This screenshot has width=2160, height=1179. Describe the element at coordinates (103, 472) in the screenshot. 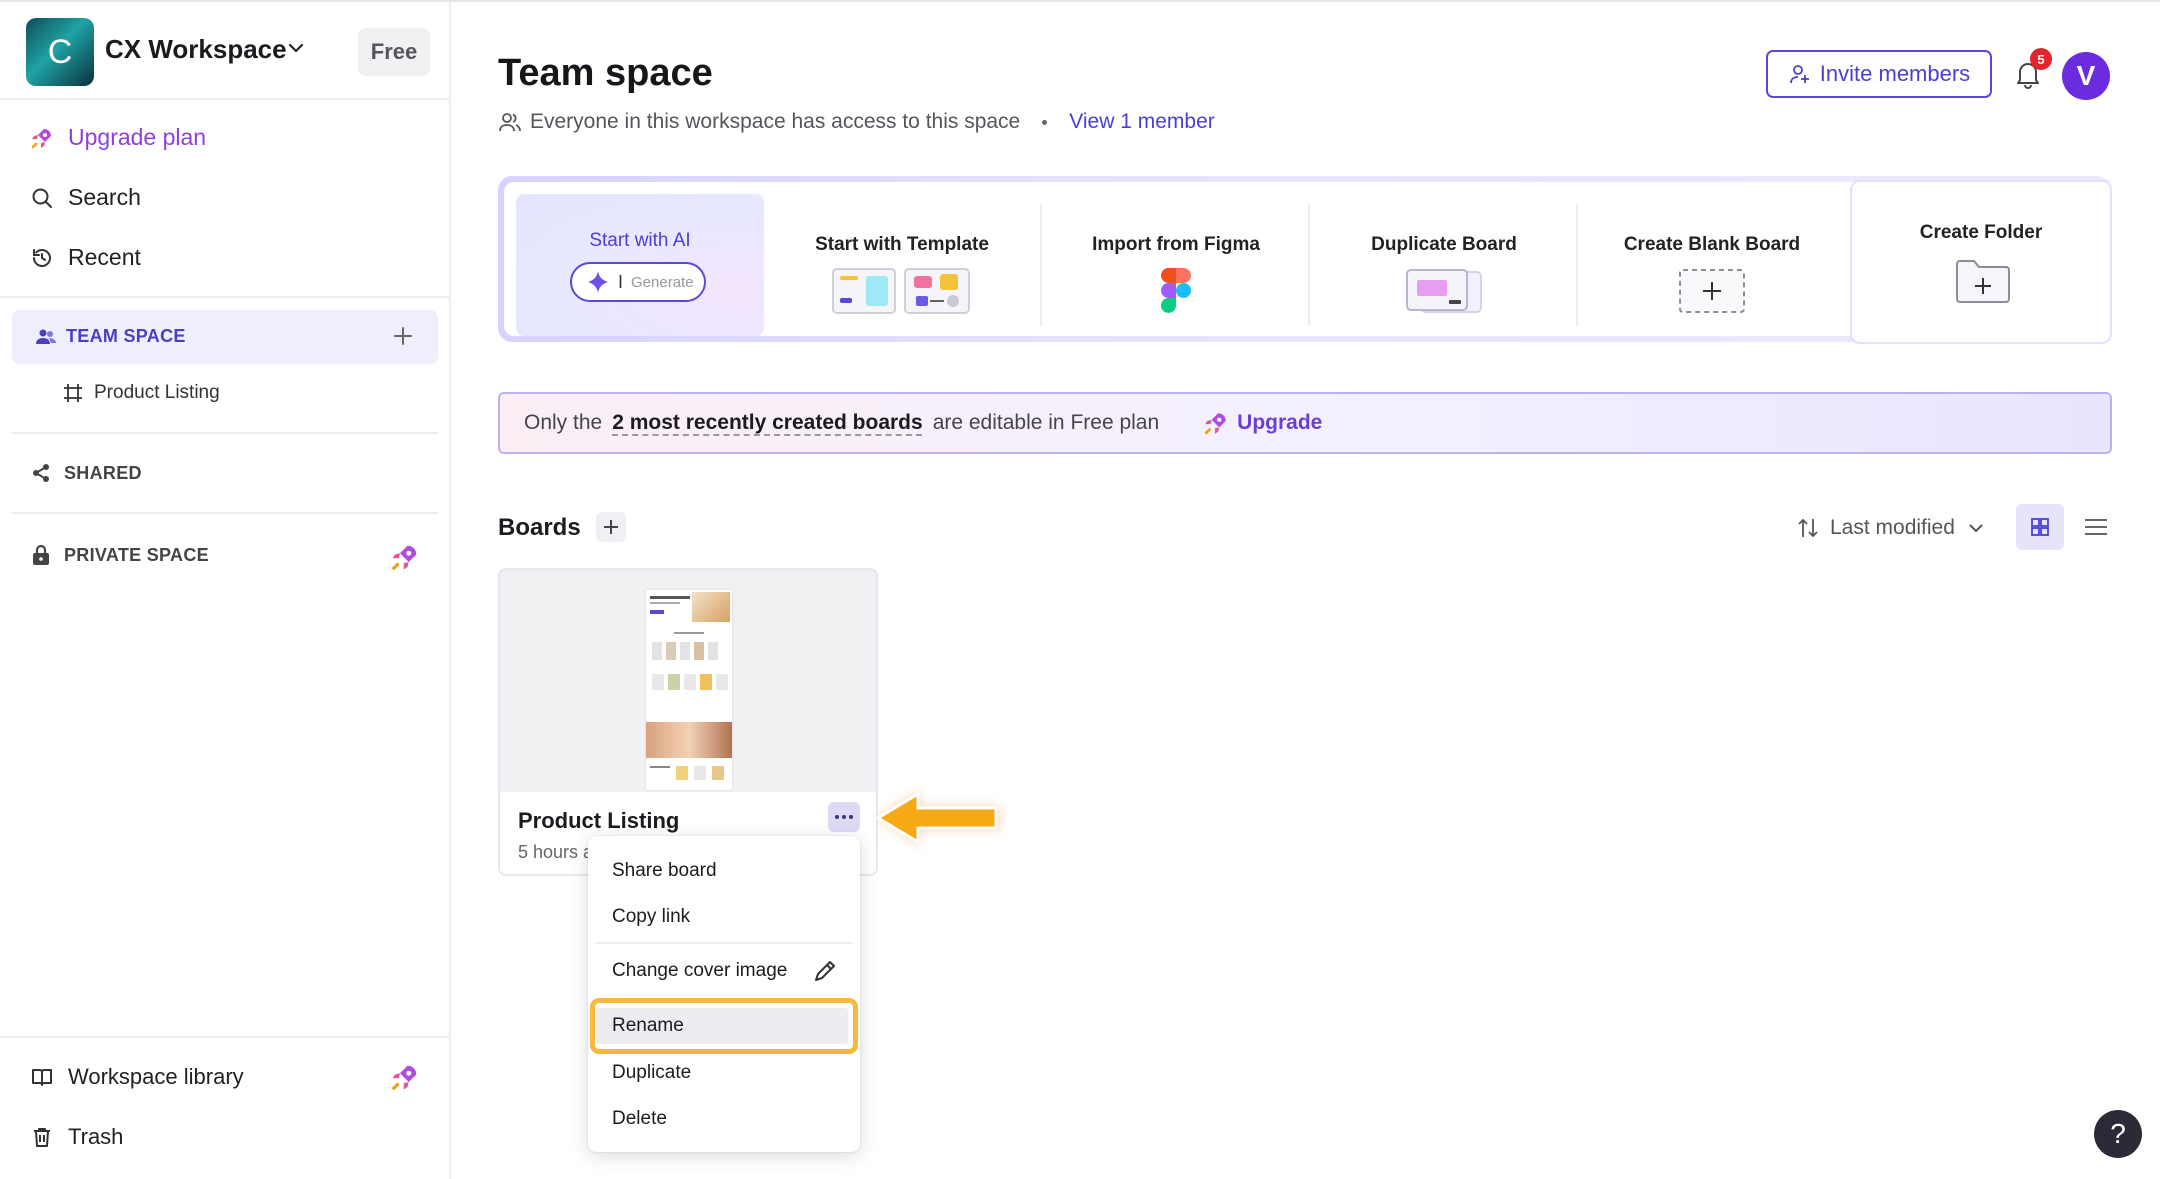

I see `shared-label: SHARED` at that location.